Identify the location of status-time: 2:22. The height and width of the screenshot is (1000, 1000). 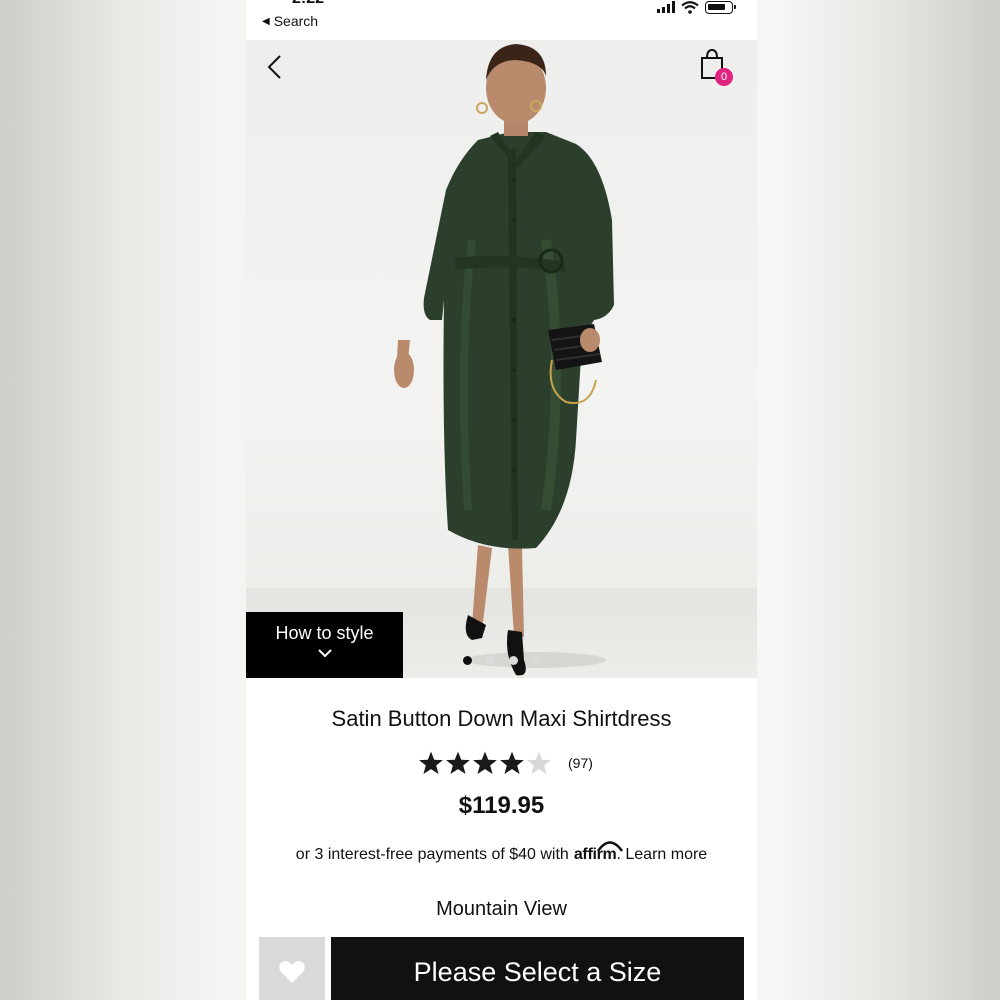
(308, 4).